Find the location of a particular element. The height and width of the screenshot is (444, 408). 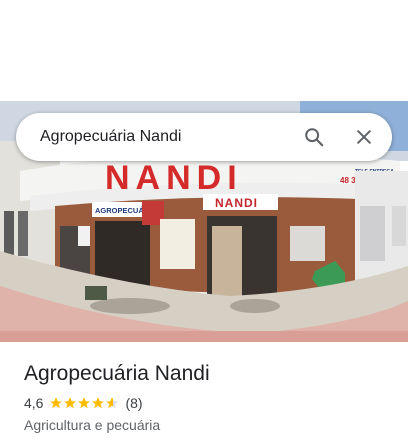

place-title: Agropecuária Nandi is located at coordinates (117, 373).